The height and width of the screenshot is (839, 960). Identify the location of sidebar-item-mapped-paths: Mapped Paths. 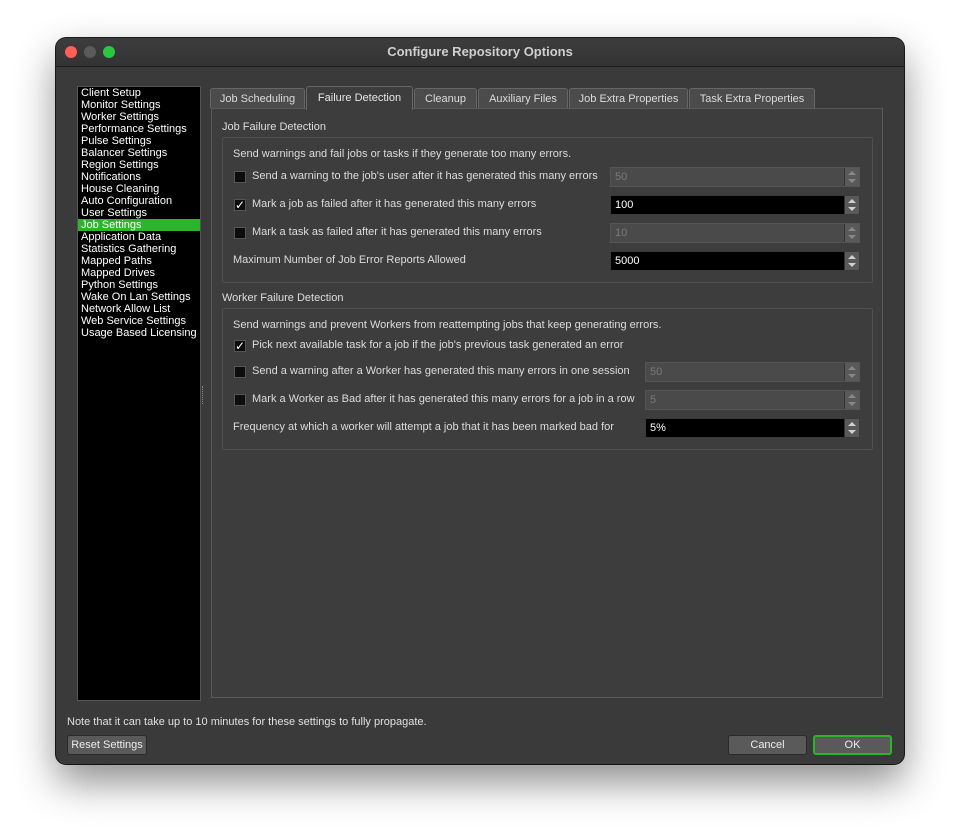
(139, 261).